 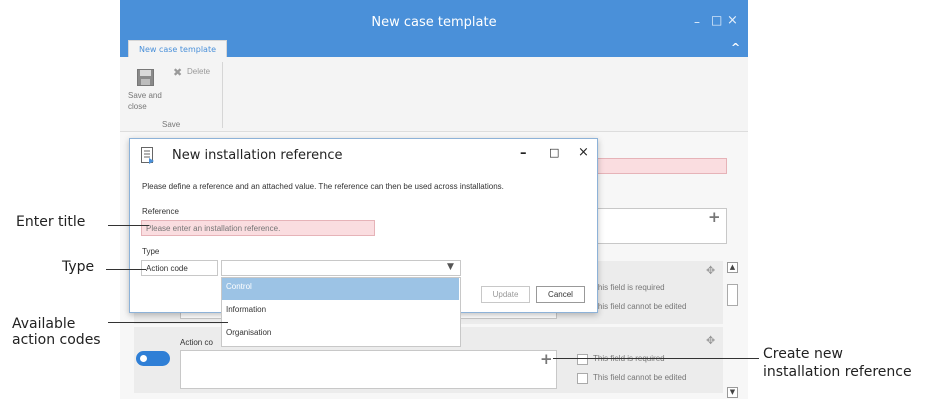 What do you see at coordinates (222, 95) in the screenshot?
I see `ribbon-separator` at bounding box center [222, 95].